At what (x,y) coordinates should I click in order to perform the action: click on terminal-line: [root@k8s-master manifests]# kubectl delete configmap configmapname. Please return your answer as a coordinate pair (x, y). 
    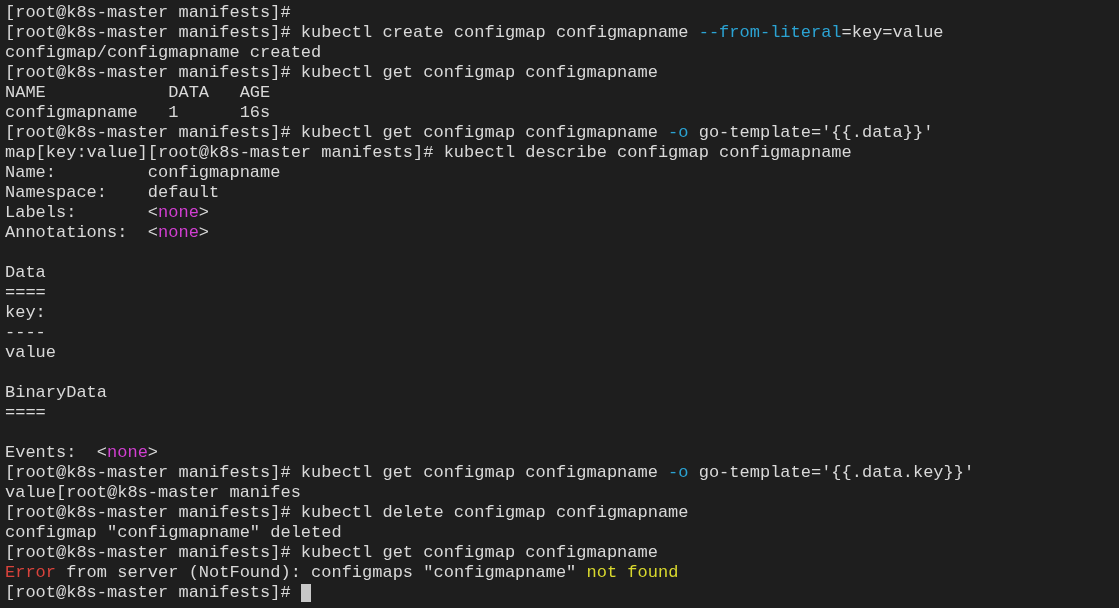
    Looking at the image, I should click on (347, 513).